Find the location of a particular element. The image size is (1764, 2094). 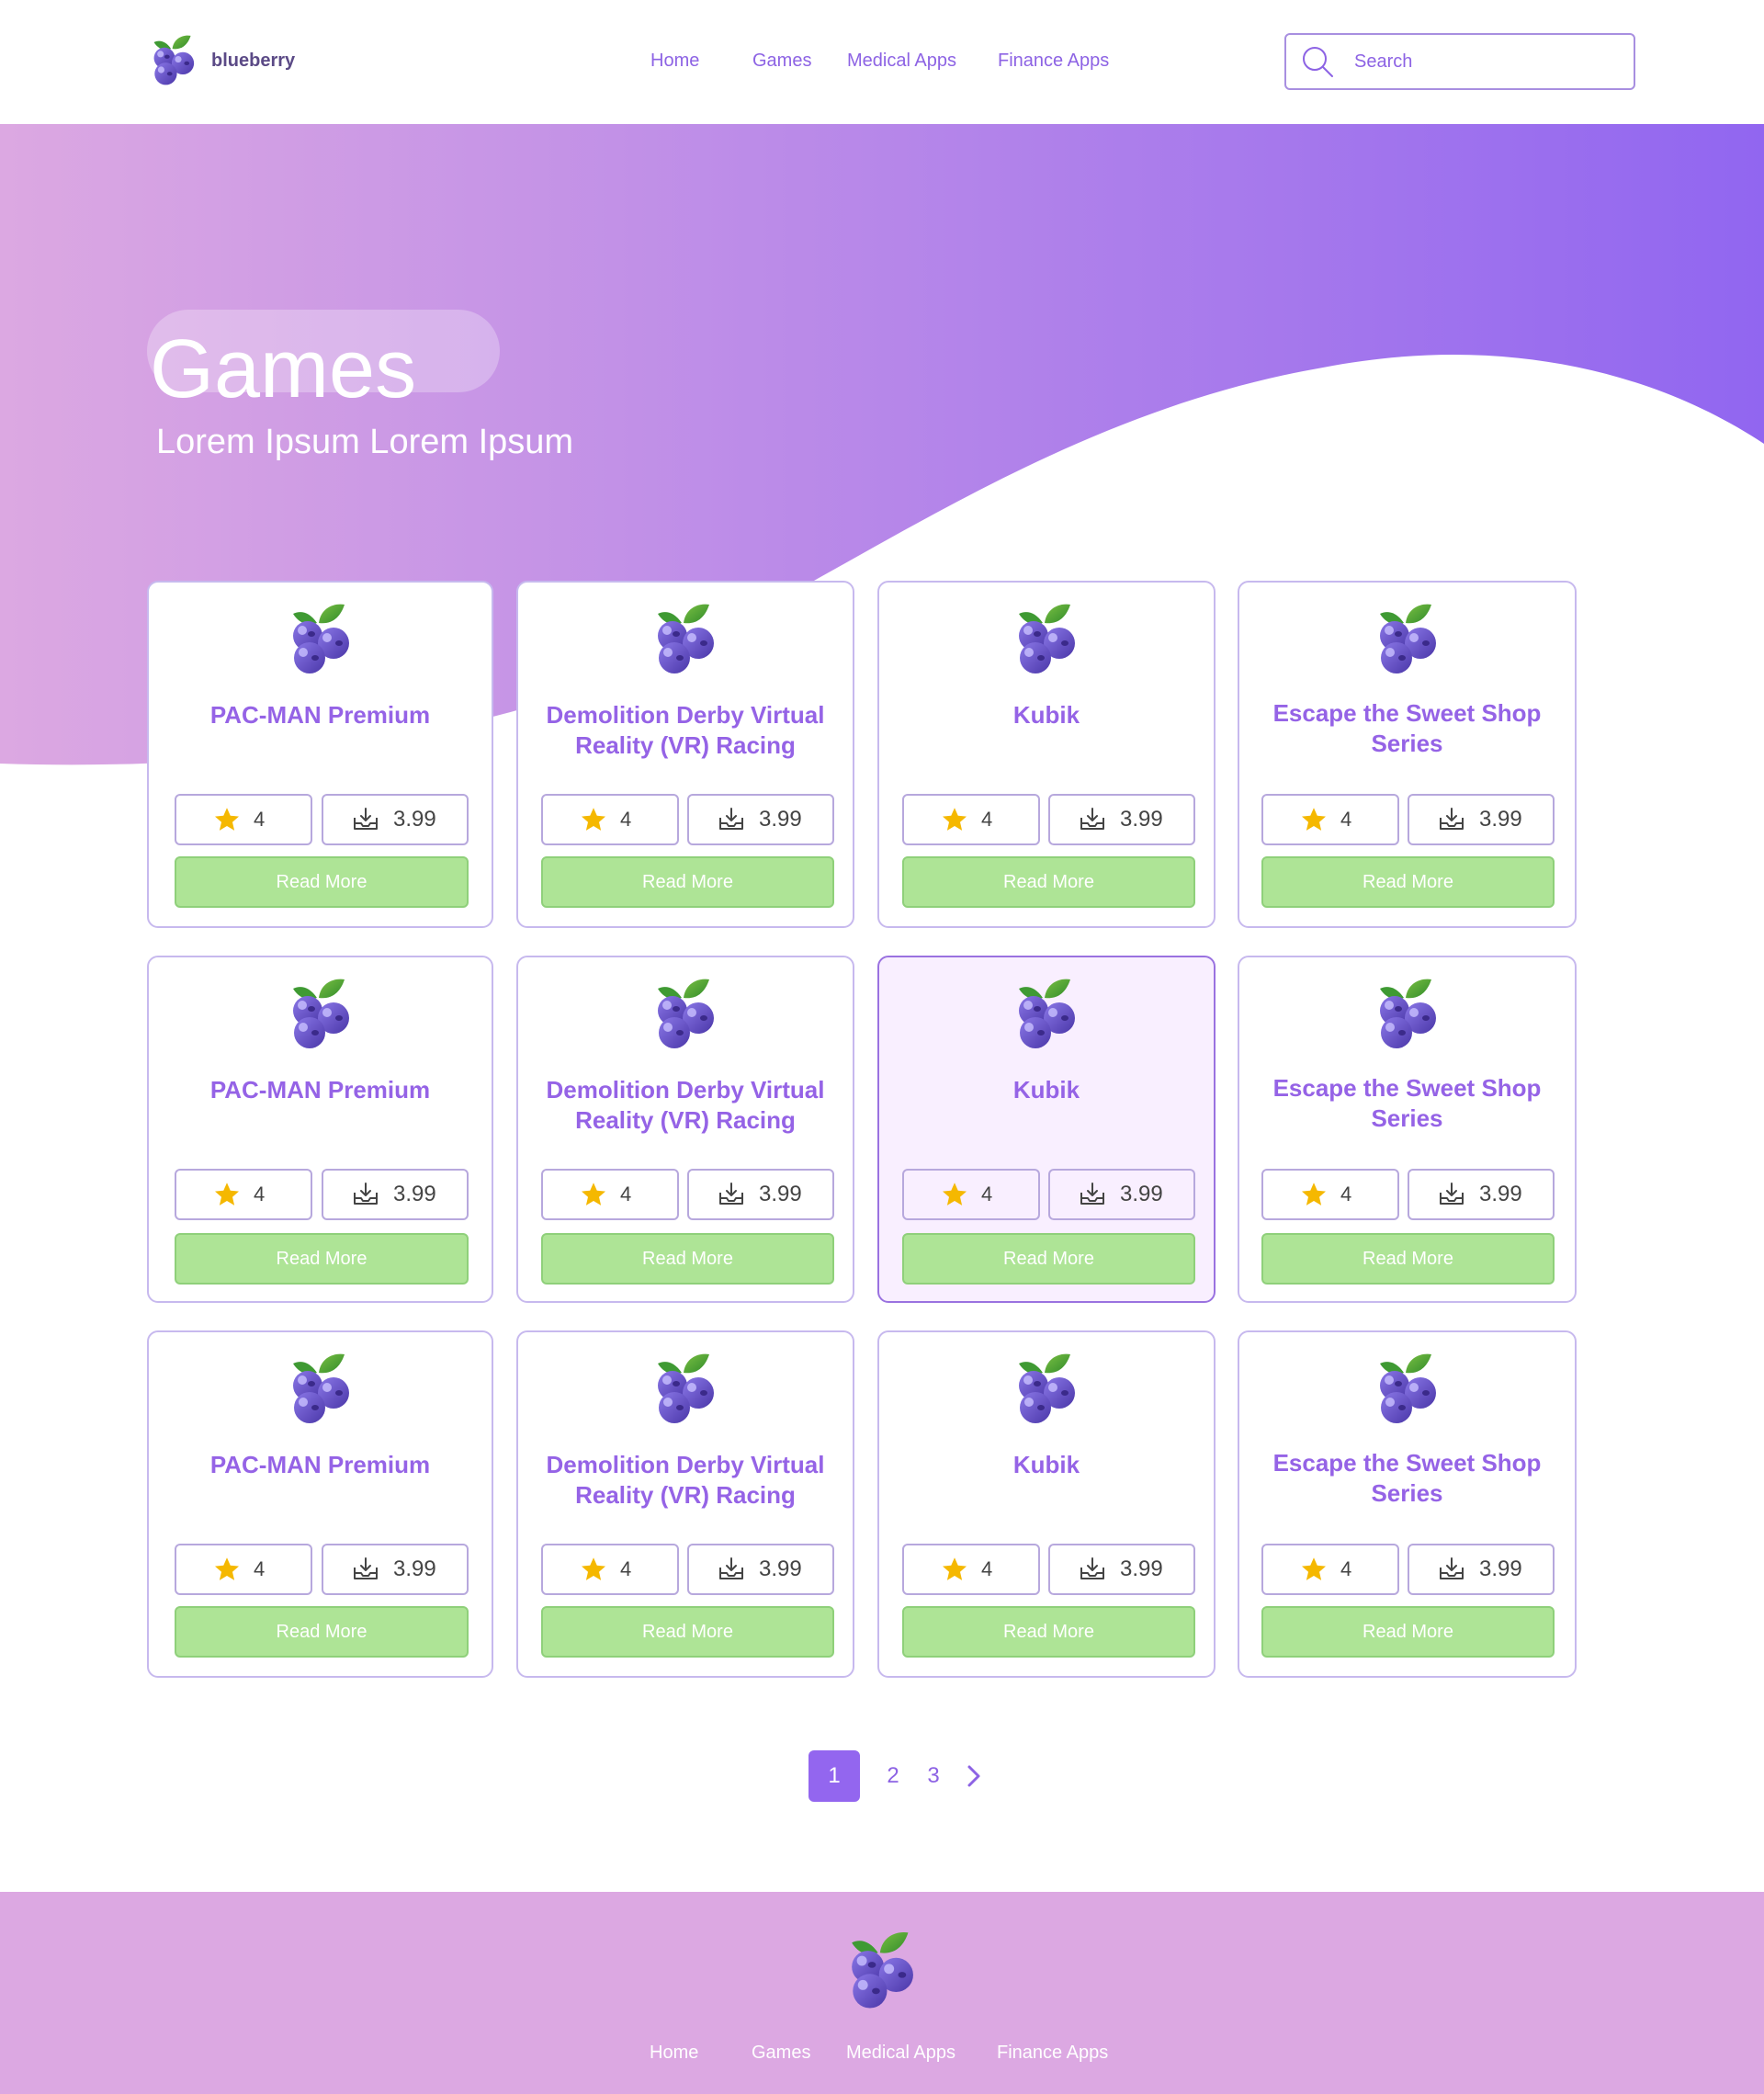

footer-nav-home: Home is located at coordinates (674, 2054).